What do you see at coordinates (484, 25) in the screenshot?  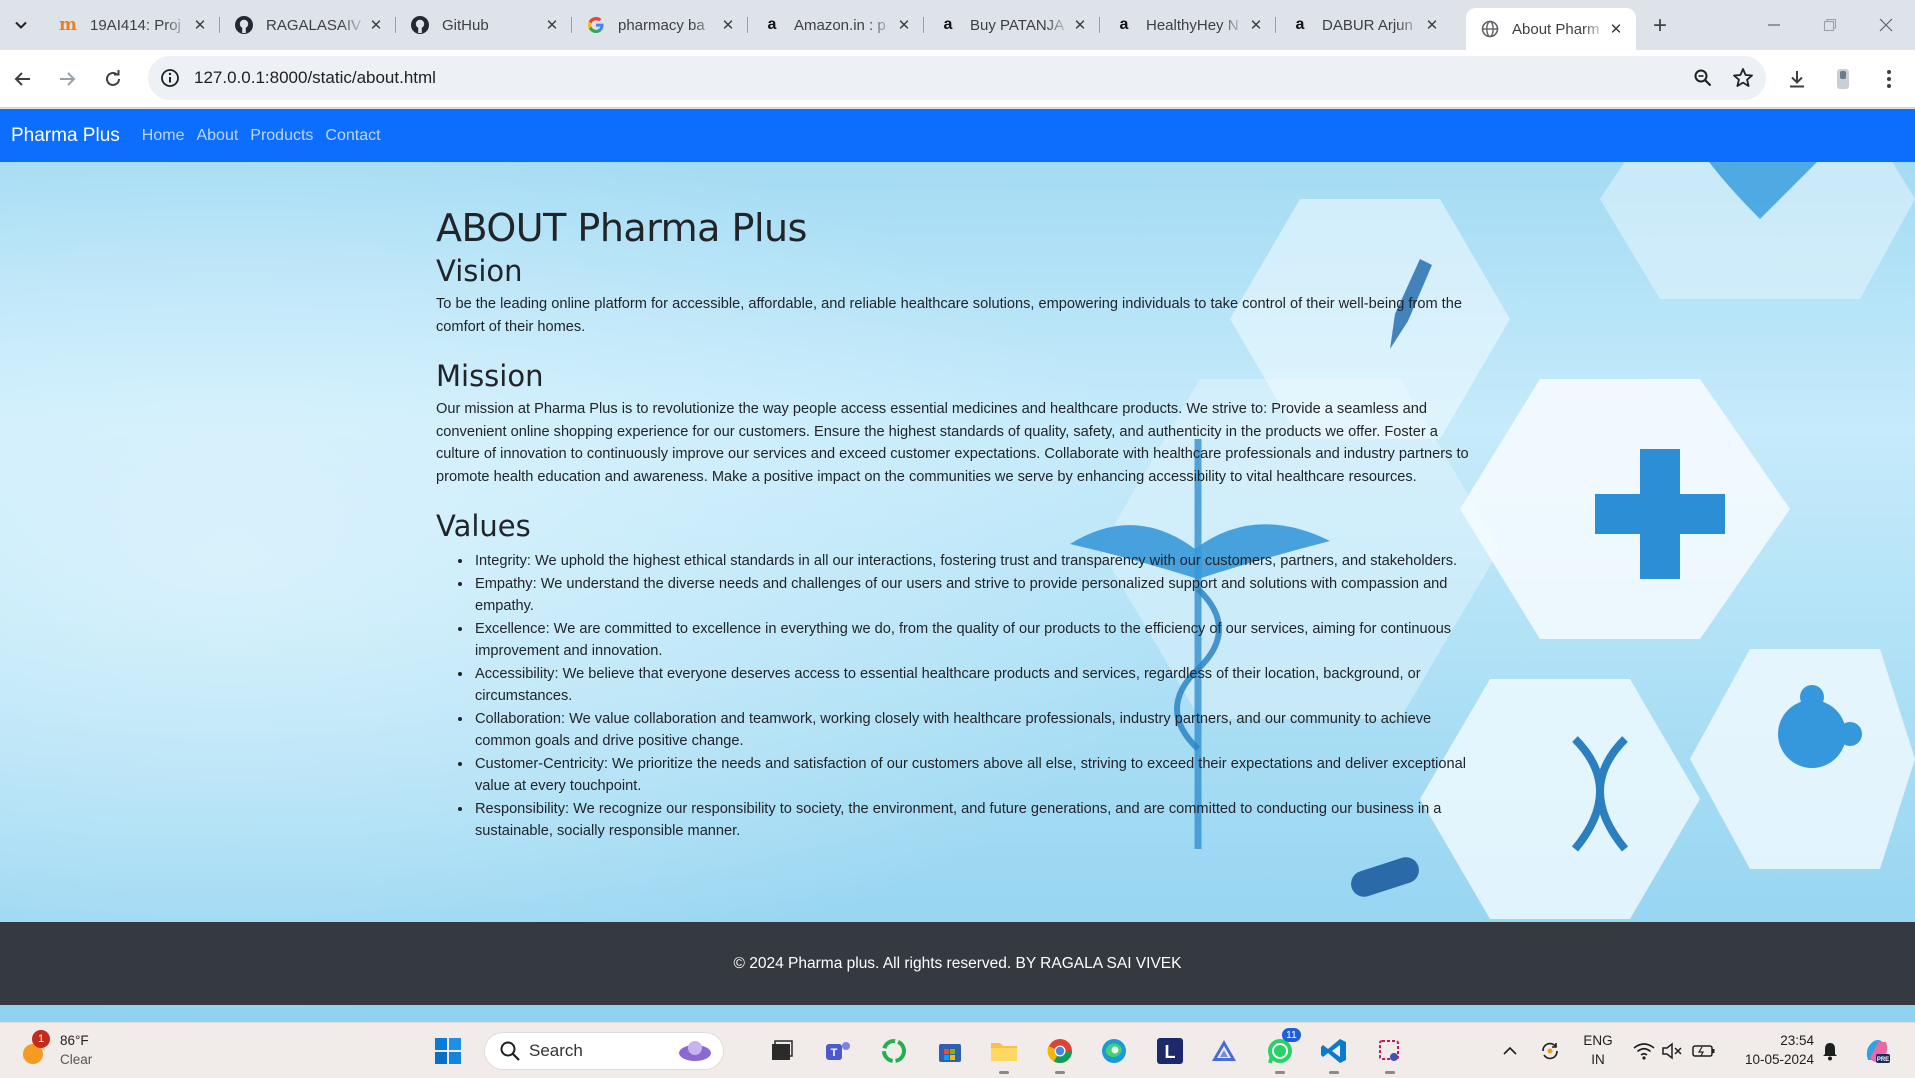 I see `tab-github: GitHub ✕` at bounding box center [484, 25].